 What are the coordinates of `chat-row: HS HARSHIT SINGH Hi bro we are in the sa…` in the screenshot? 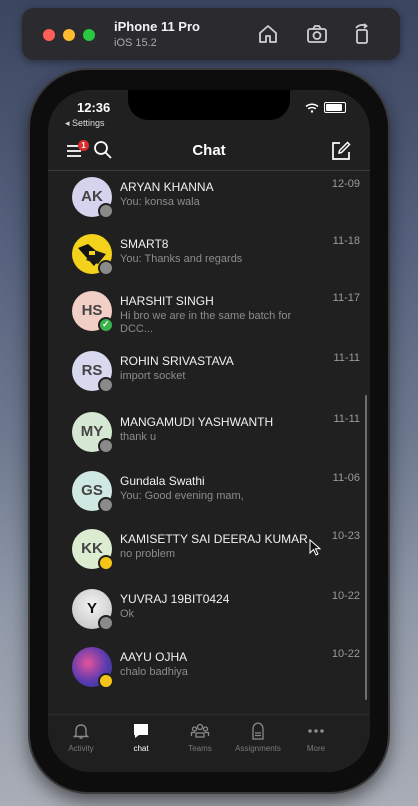 It's located at (209, 316).